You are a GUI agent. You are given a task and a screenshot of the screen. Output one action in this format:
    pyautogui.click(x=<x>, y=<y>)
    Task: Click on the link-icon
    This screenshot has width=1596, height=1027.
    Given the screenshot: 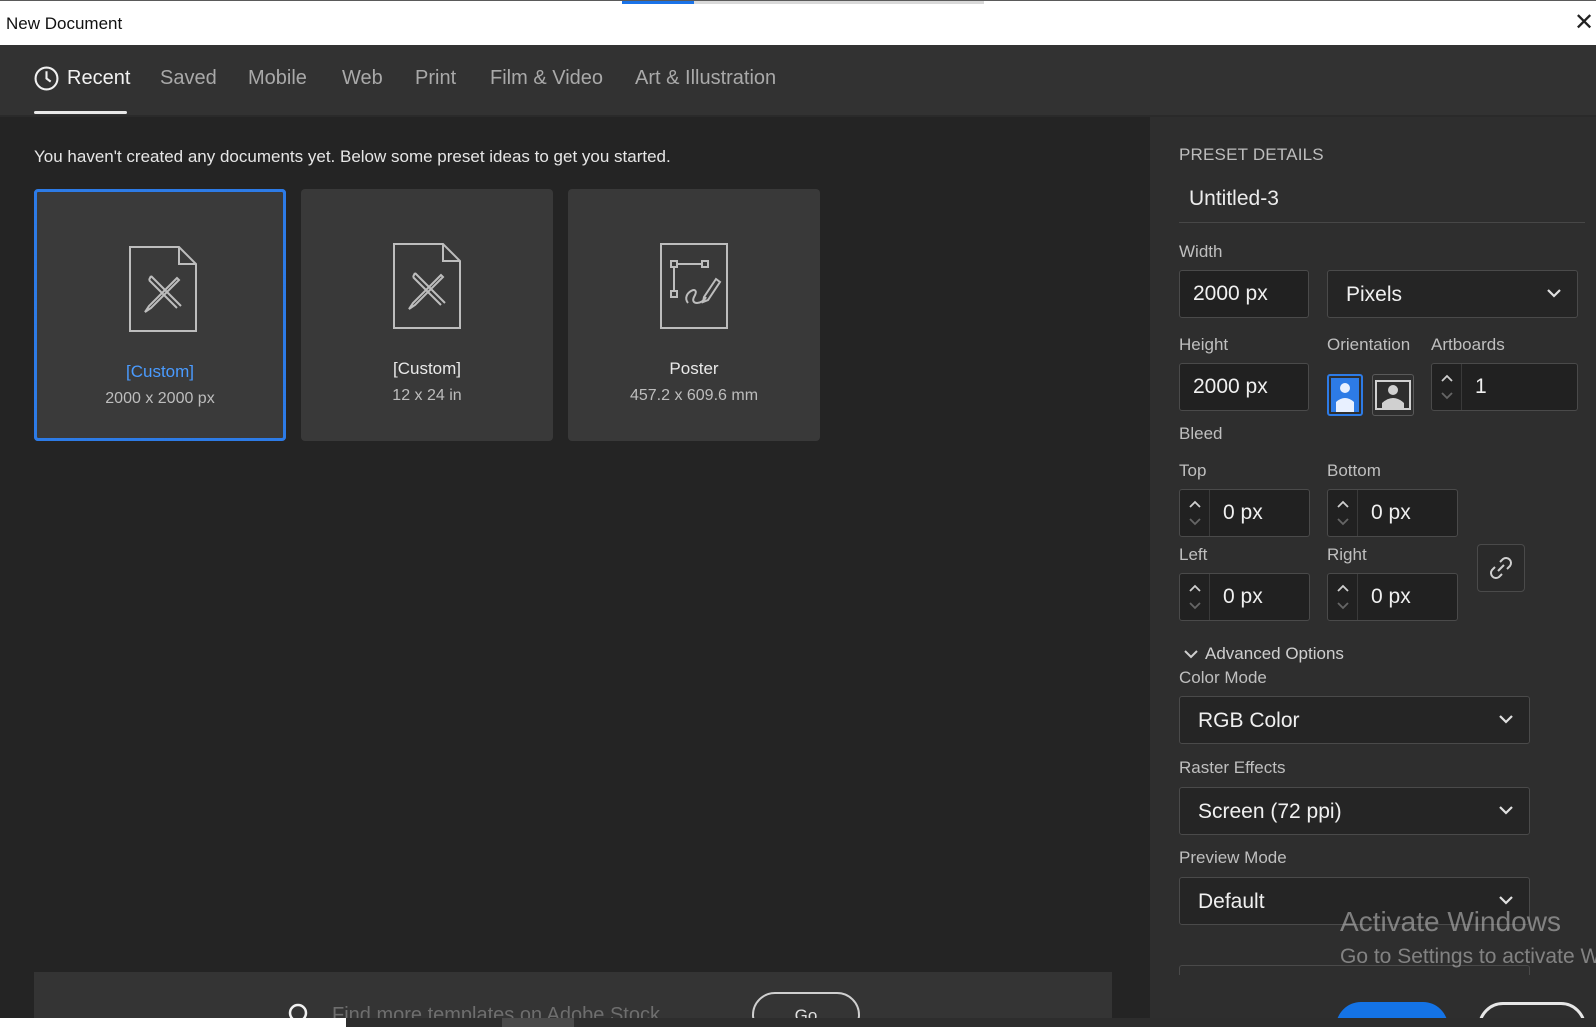 What is the action you would take?
    pyautogui.click(x=1501, y=568)
    